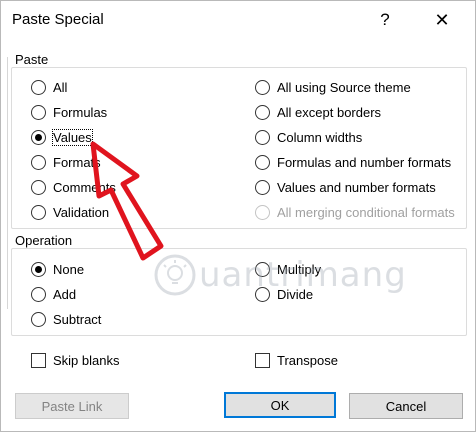 The width and height of the screenshot is (476, 432). I want to click on paste-option-values: Values, so click(62, 137).